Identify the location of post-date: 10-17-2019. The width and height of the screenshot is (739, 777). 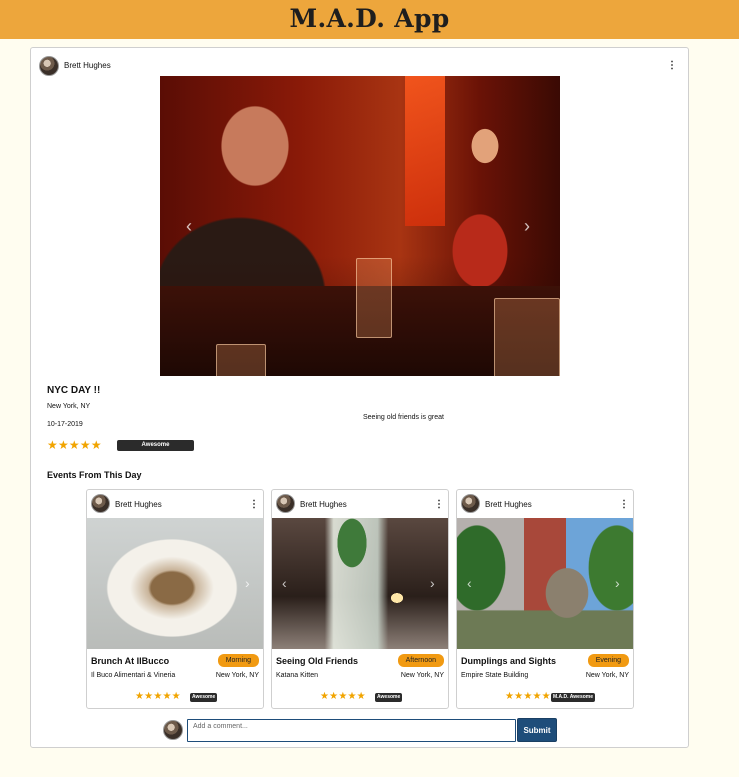
(65, 424).